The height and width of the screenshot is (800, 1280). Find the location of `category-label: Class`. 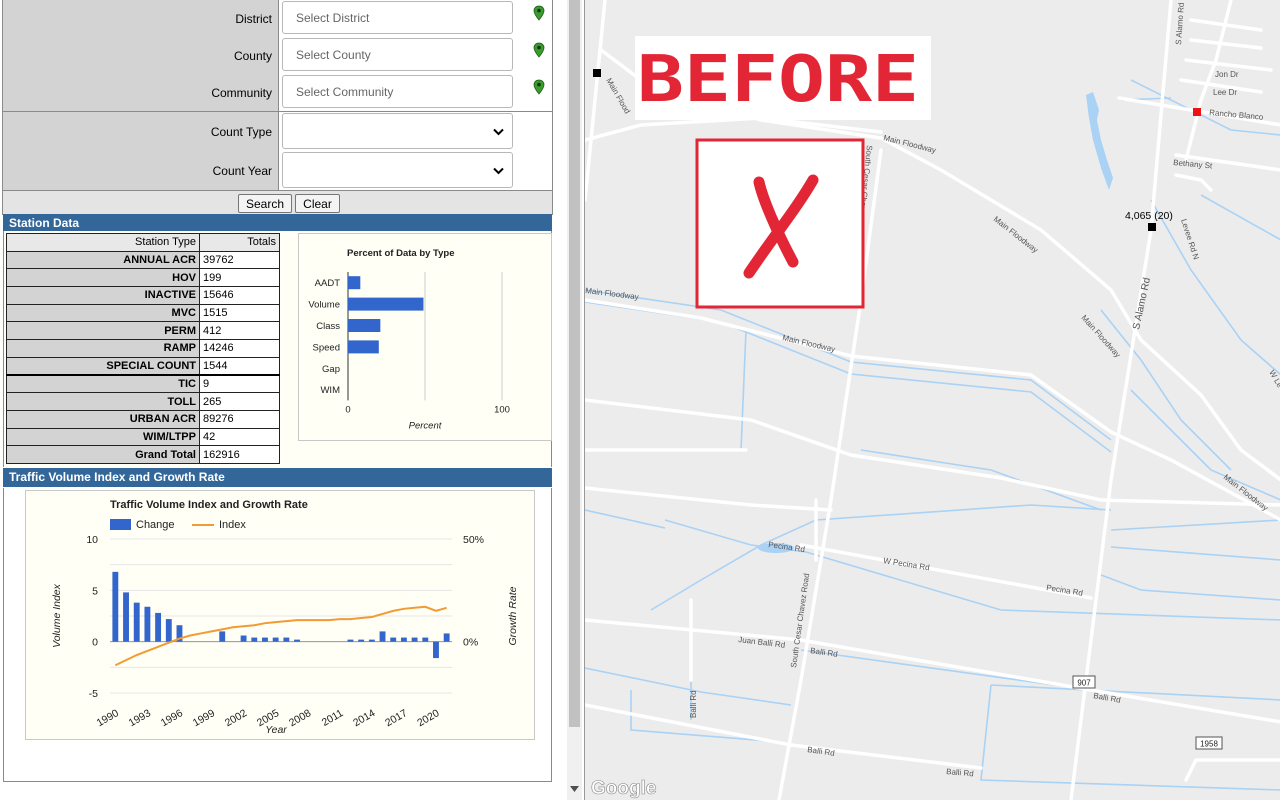

category-label: Class is located at coordinates (328, 326).